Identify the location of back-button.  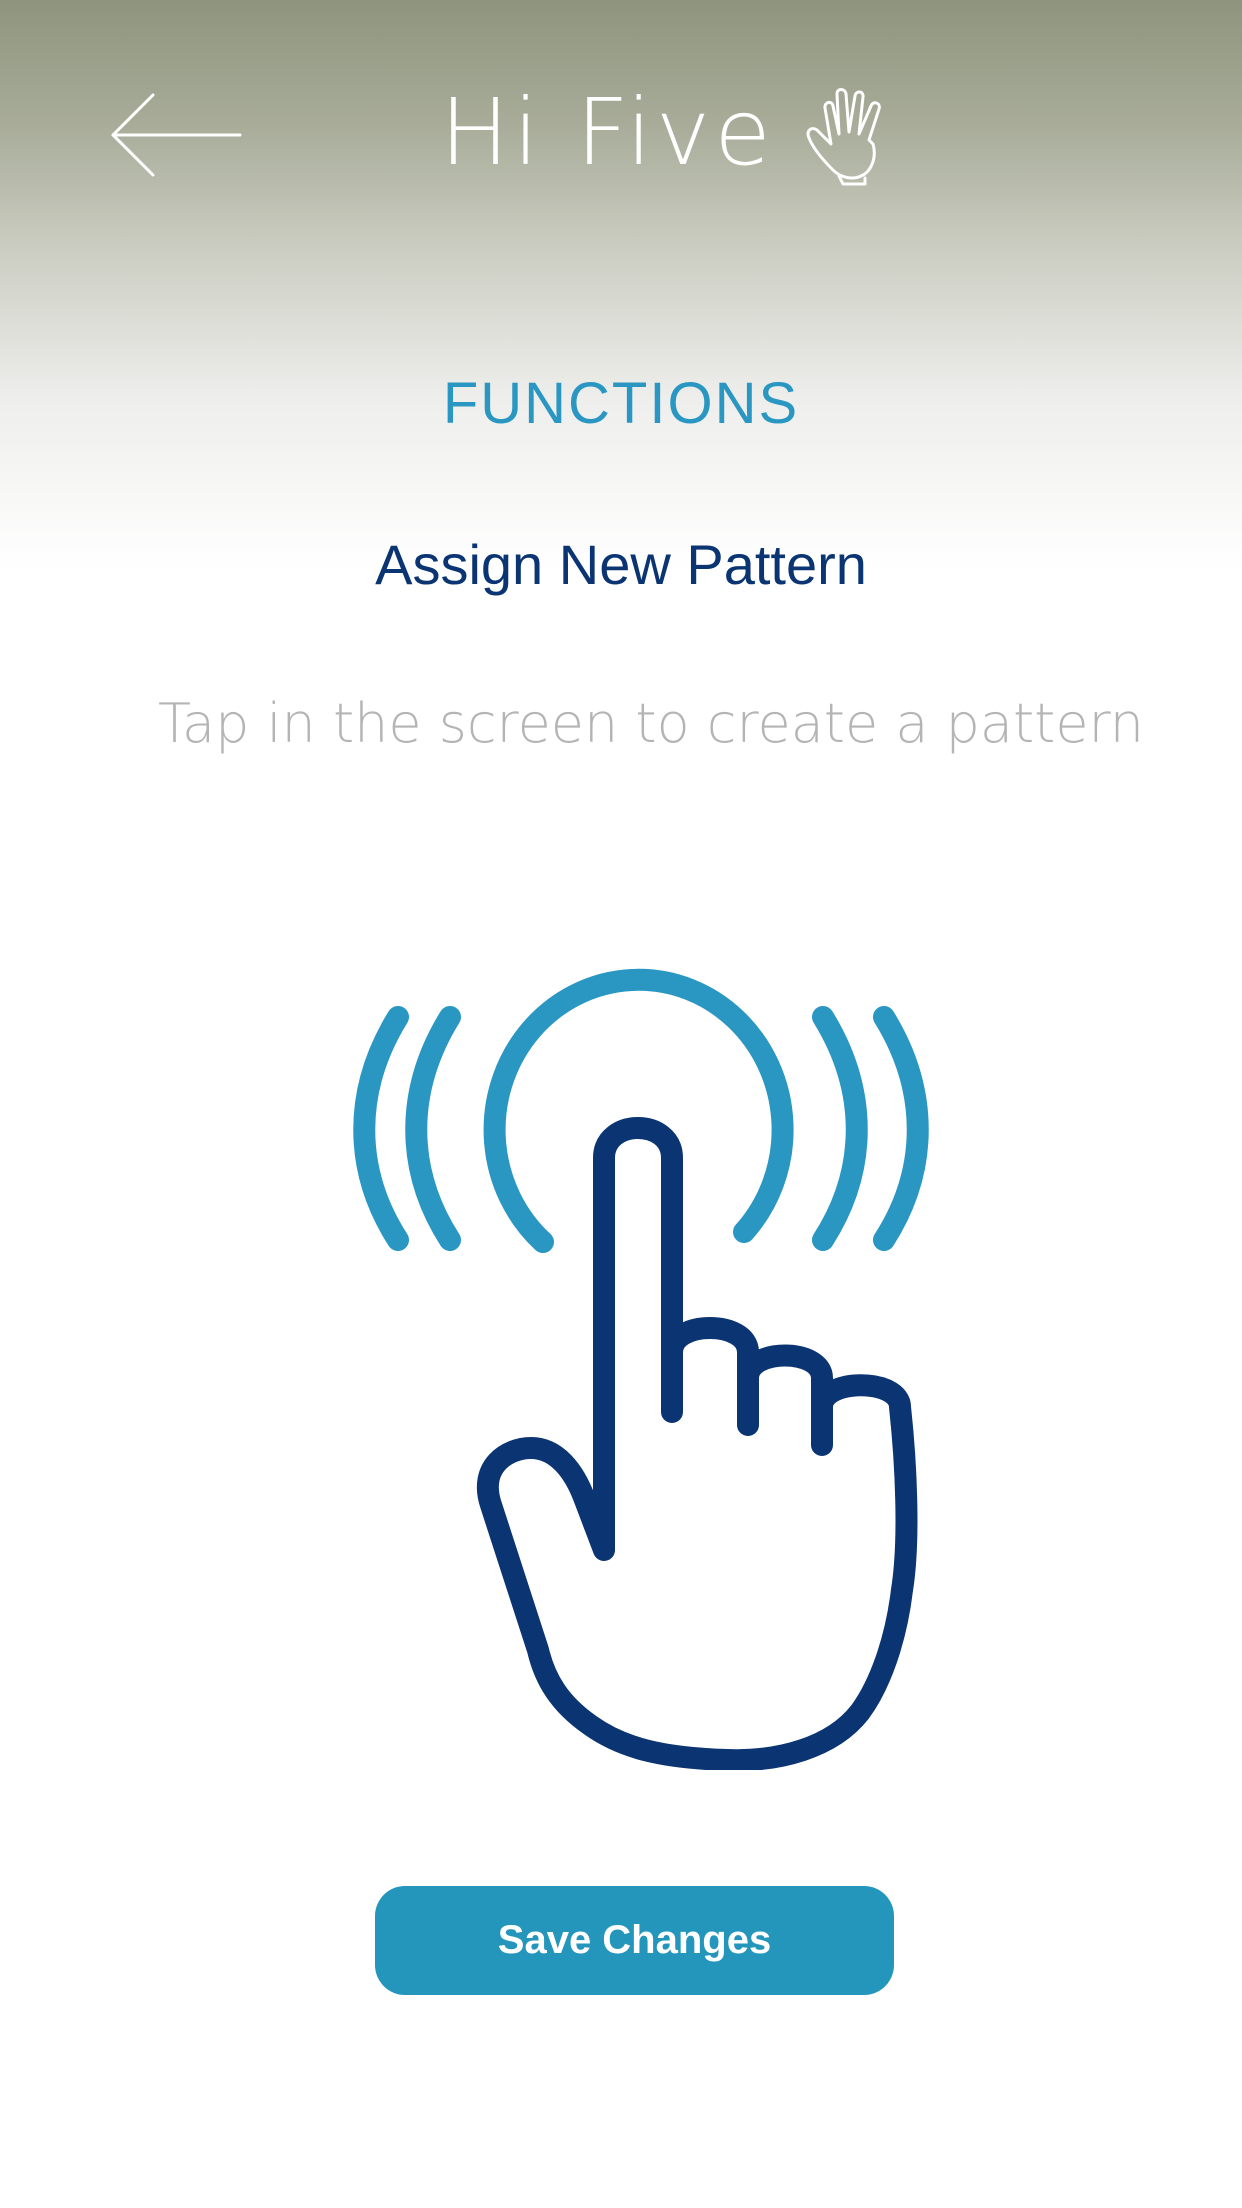
(175, 135).